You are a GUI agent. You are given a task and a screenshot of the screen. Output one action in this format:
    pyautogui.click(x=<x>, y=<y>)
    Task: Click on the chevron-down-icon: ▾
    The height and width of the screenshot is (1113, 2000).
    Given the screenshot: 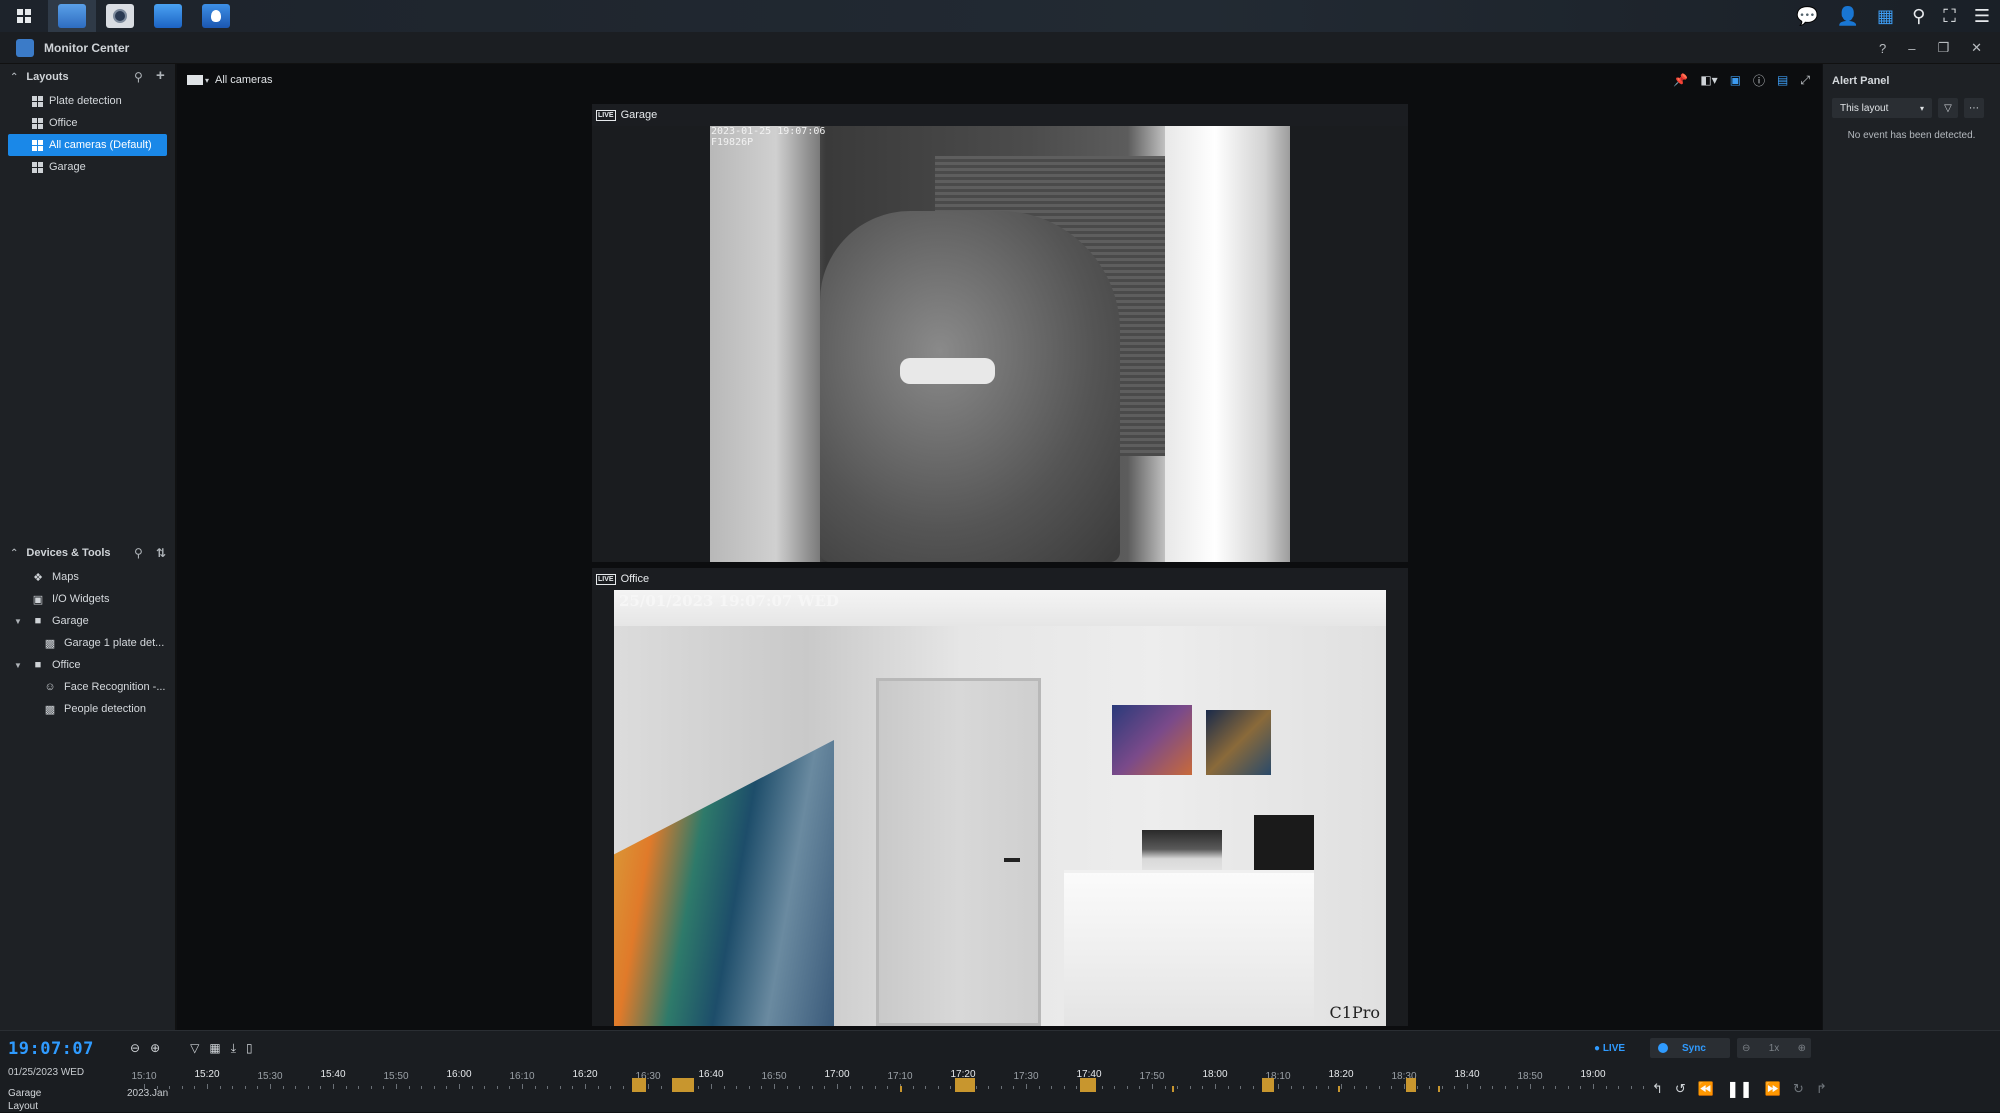 What is the action you would take?
    pyautogui.click(x=207, y=80)
    